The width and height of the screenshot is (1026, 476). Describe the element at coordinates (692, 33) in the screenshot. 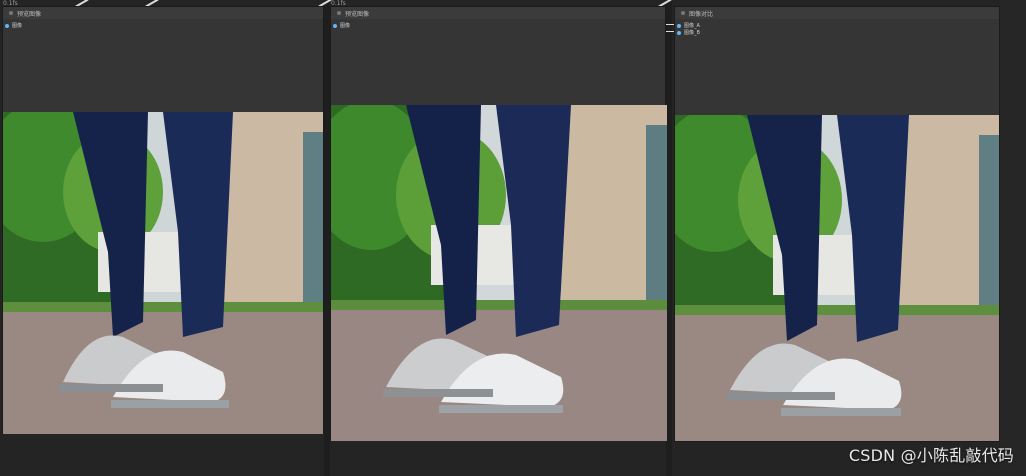

I see `slot-label: 图像_B` at that location.